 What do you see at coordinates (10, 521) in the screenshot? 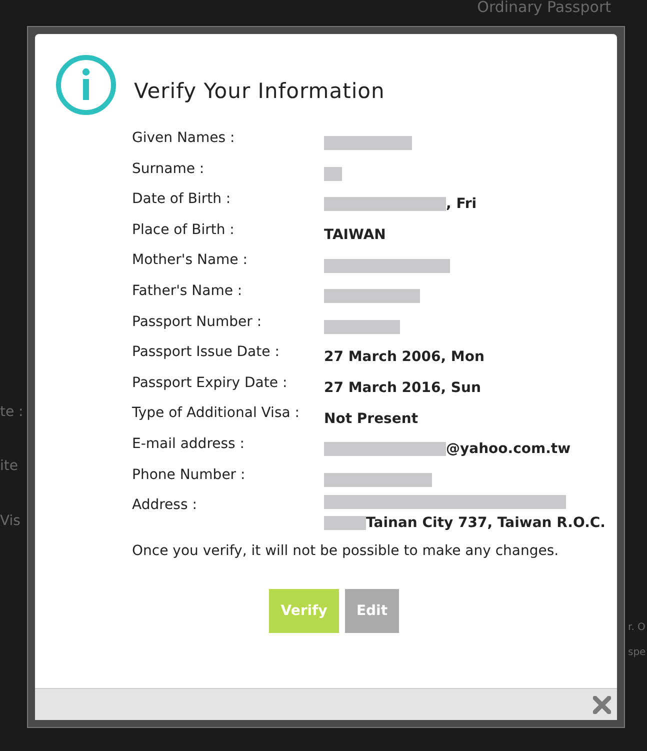
I see `background-text: Vis` at bounding box center [10, 521].